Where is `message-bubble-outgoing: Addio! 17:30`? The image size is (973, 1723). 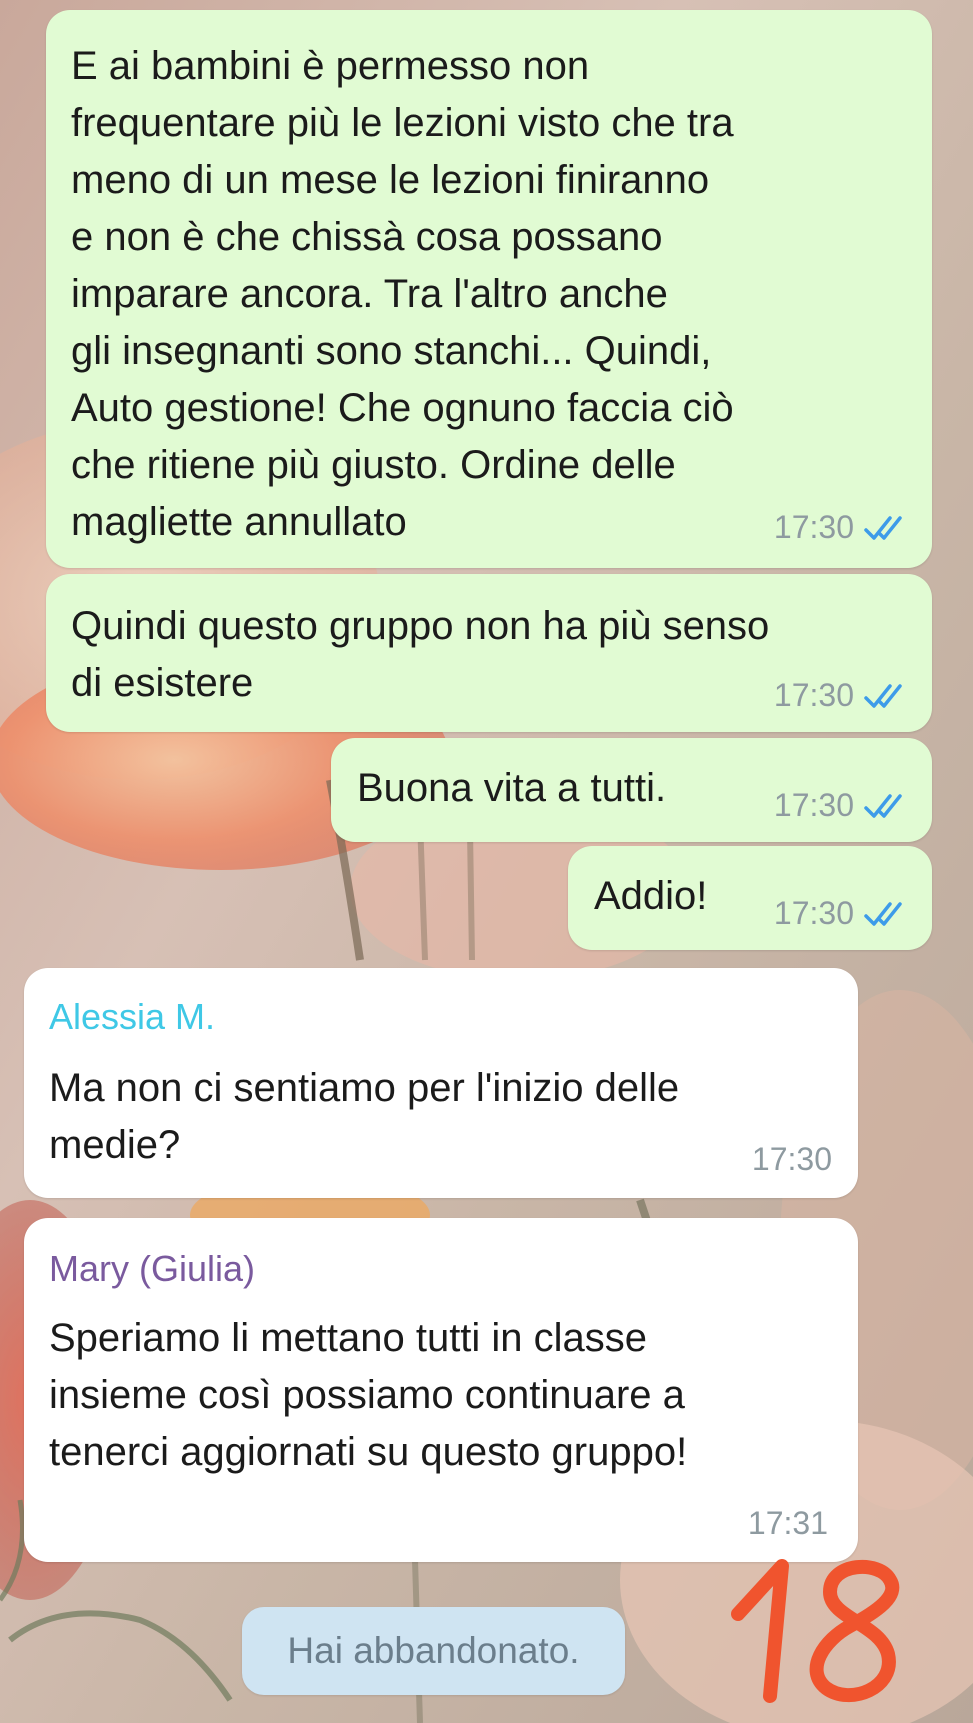 message-bubble-outgoing: Addio! 17:30 is located at coordinates (750, 898).